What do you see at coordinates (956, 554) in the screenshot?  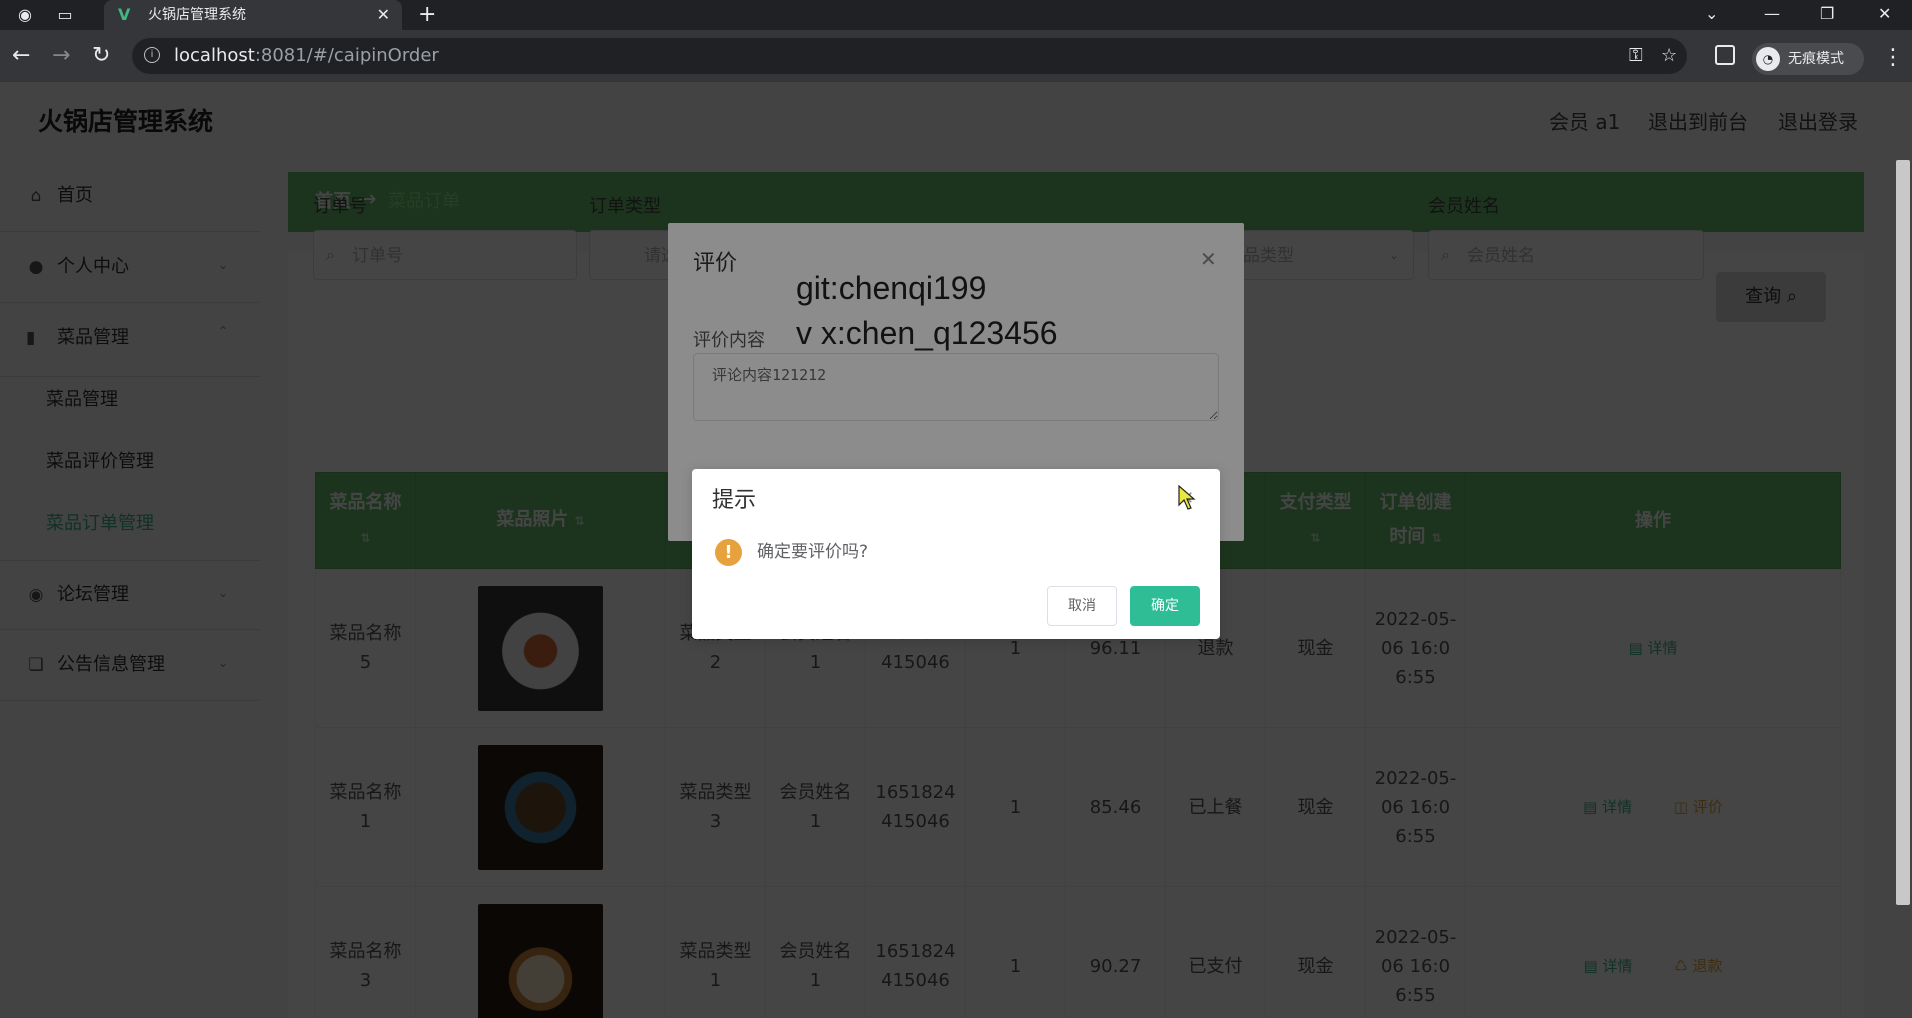 I see `confirm-message-box: 提示 ✕ ! 确定要评价吗? 取消 确定` at bounding box center [956, 554].